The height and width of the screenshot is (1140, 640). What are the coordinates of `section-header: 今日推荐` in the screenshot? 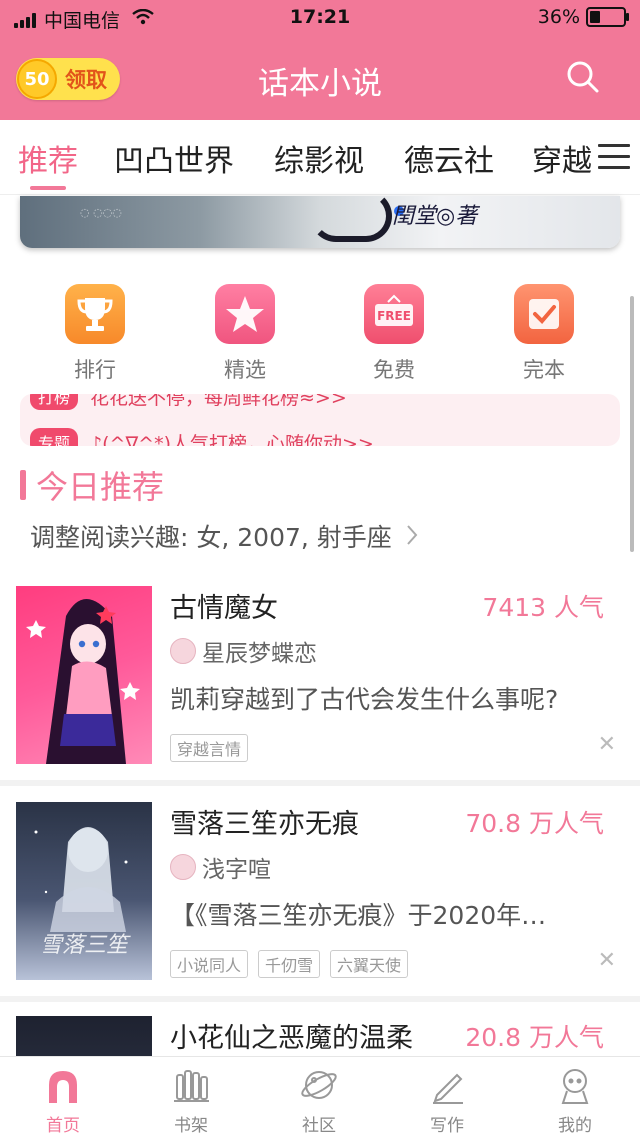 It's located at (92, 485).